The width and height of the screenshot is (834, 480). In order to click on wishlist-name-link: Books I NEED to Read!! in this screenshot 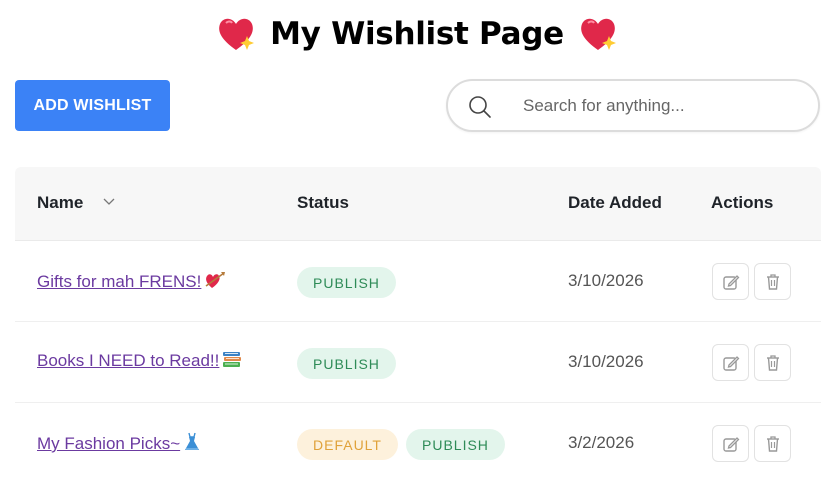, I will do `click(139, 362)`.